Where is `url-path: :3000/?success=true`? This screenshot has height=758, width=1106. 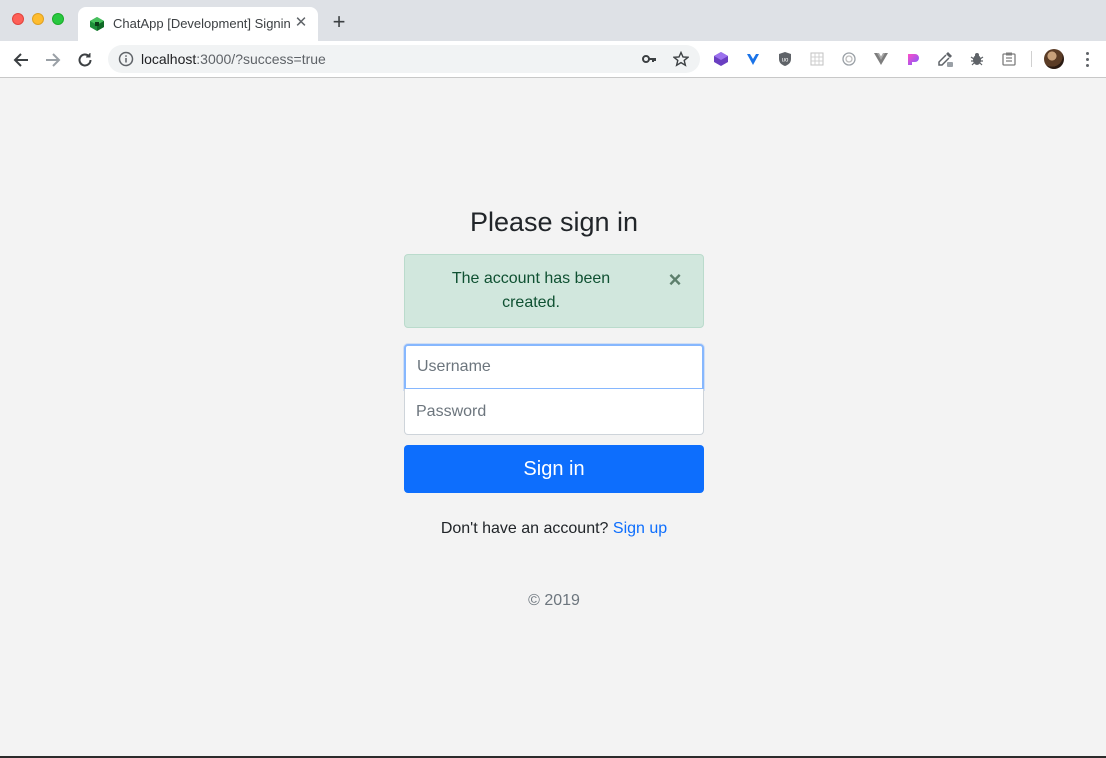
url-path: :3000/?success=true is located at coordinates (261, 59).